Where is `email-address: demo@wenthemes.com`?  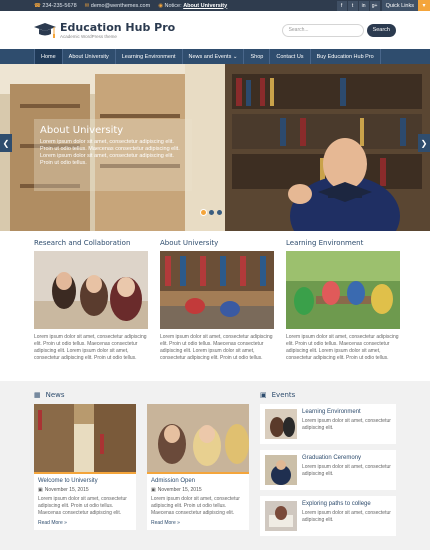 email-address: demo@wenthemes.com is located at coordinates (120, 6).